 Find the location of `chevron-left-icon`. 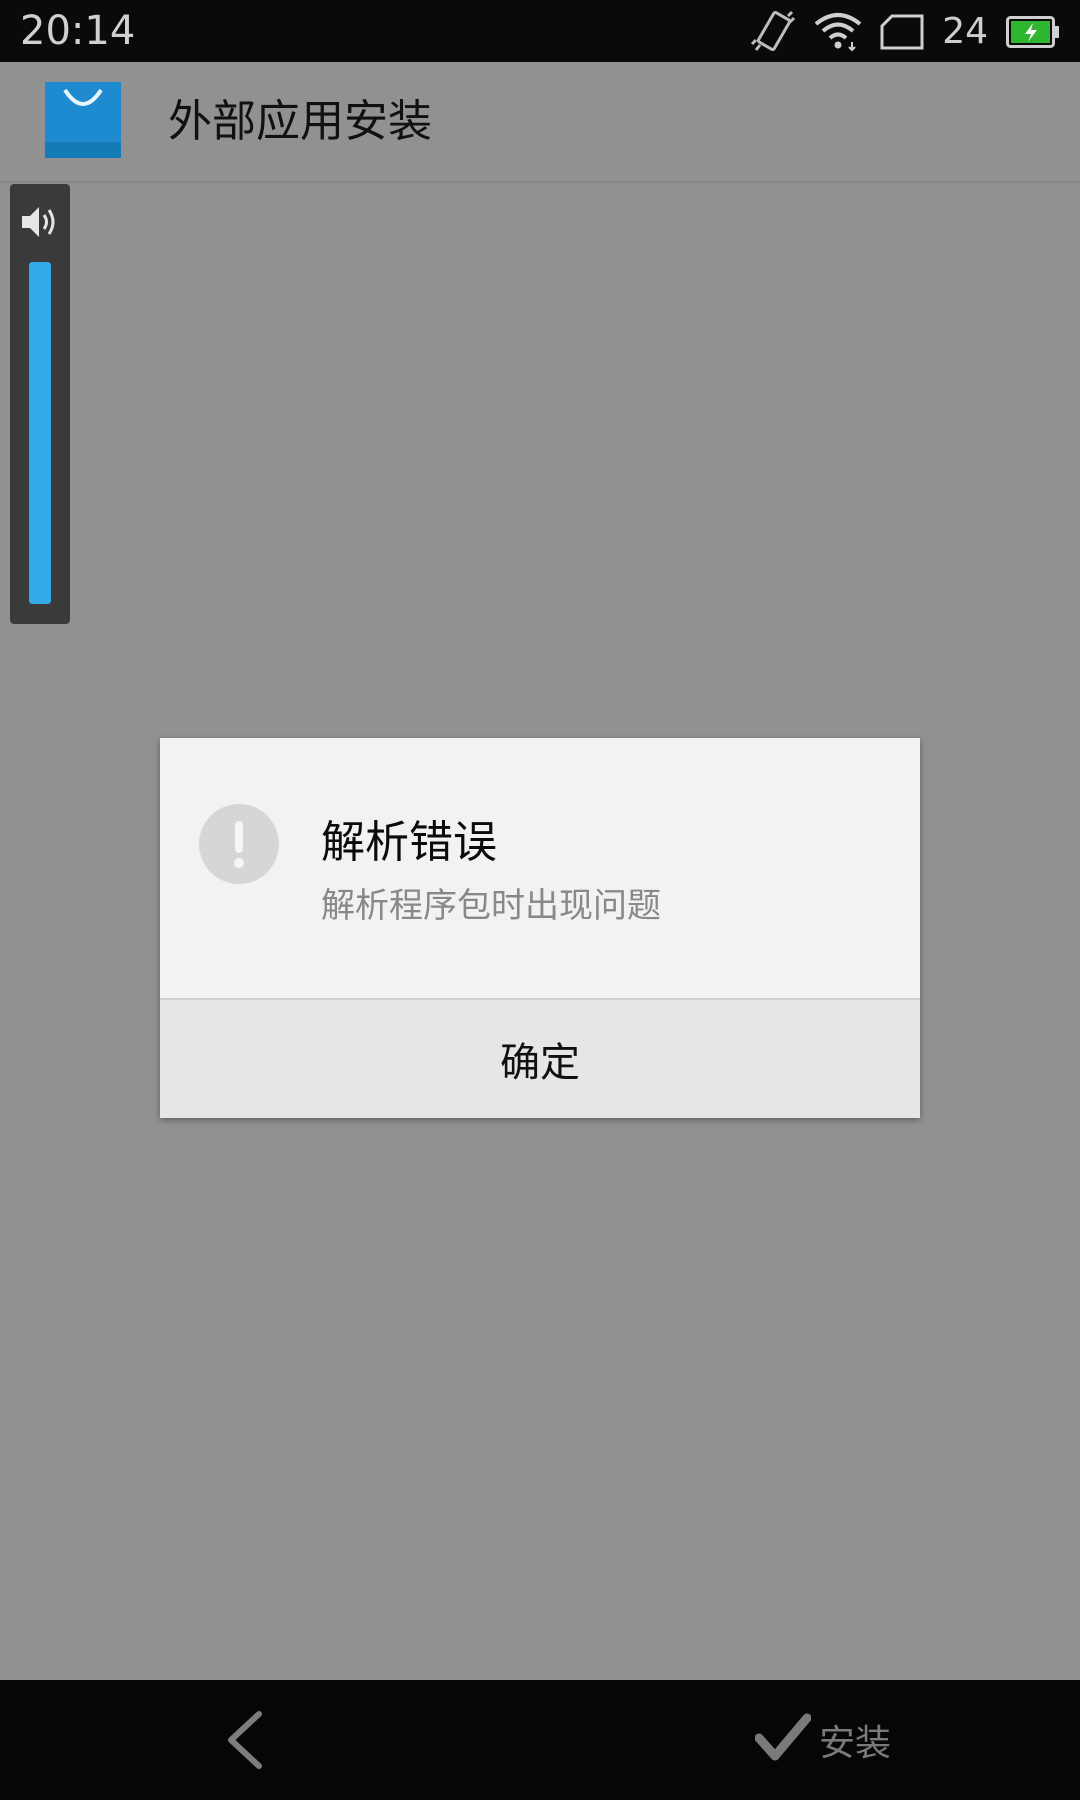

chevron-left-icon is located at coordinates (245, 1740).